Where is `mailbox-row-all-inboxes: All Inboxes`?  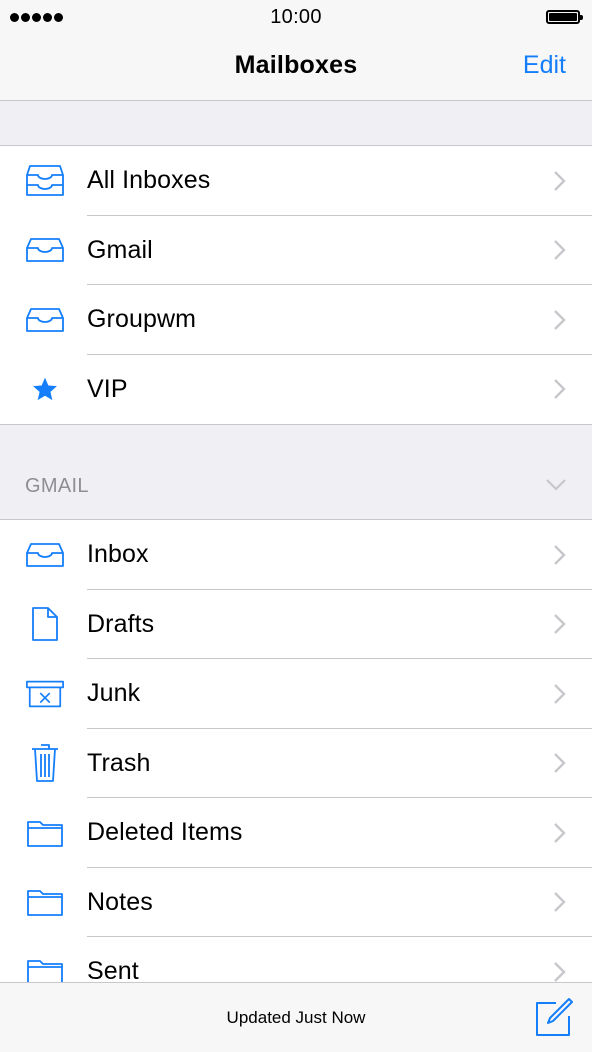
mailbox-row-all-inboxes: All Inboxes is located at coordinates (296, 181).